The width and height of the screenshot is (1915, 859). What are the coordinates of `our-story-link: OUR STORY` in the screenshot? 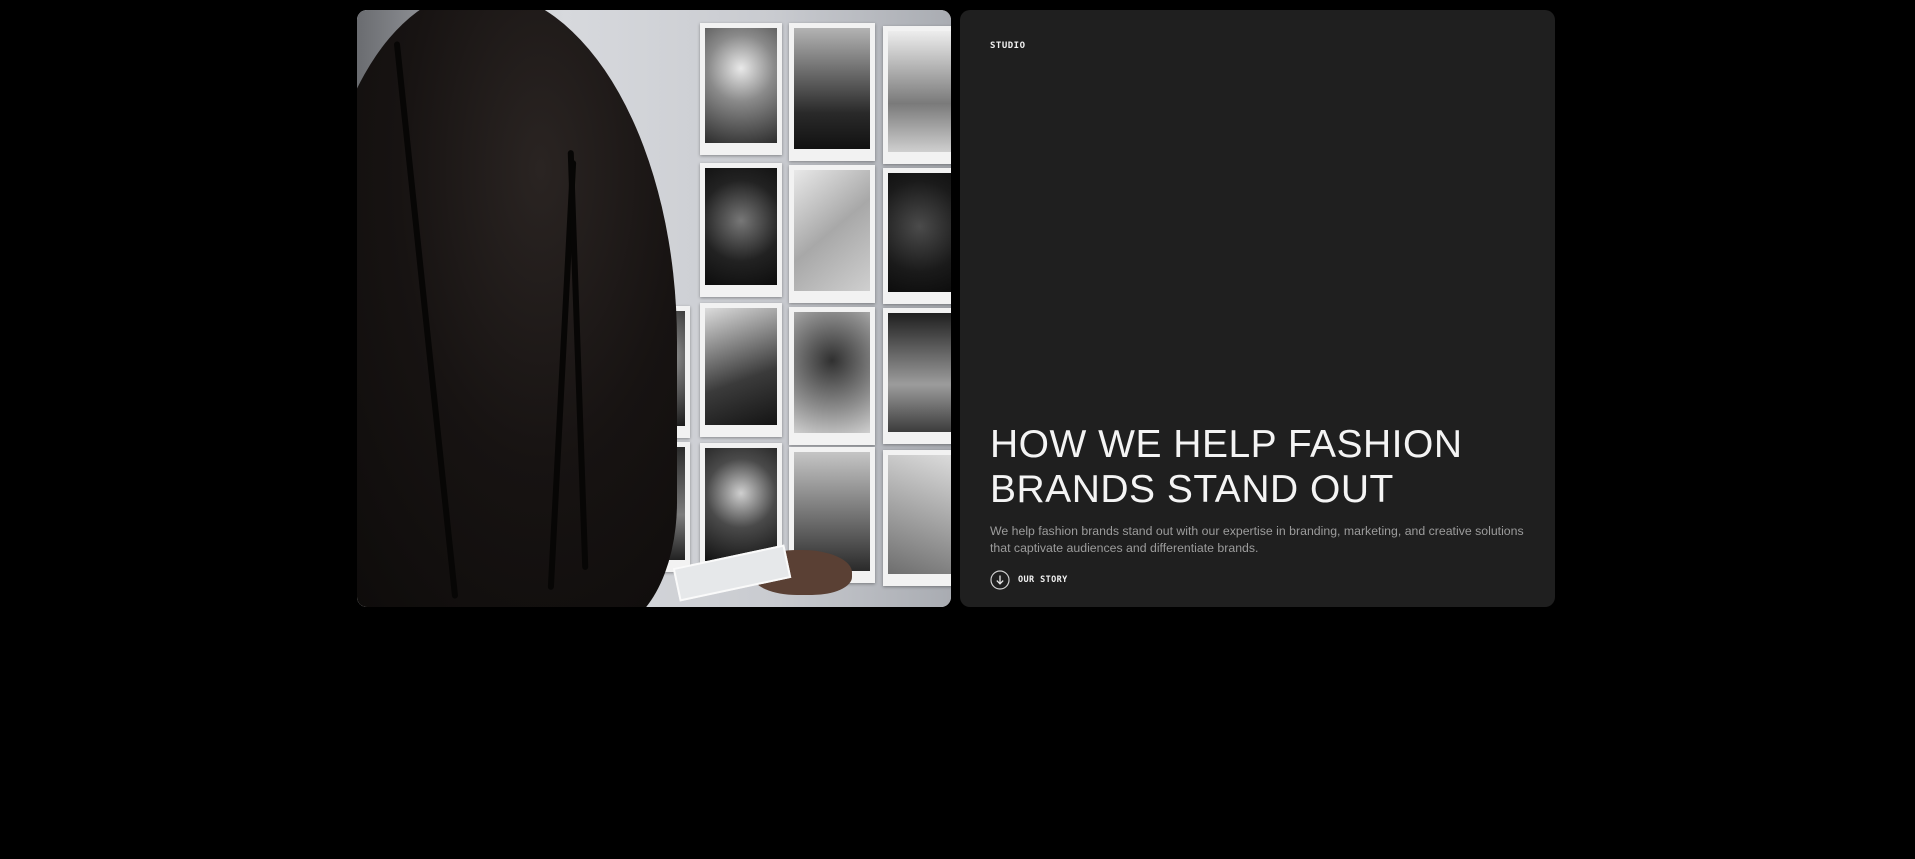 It's located at (1029, 580).